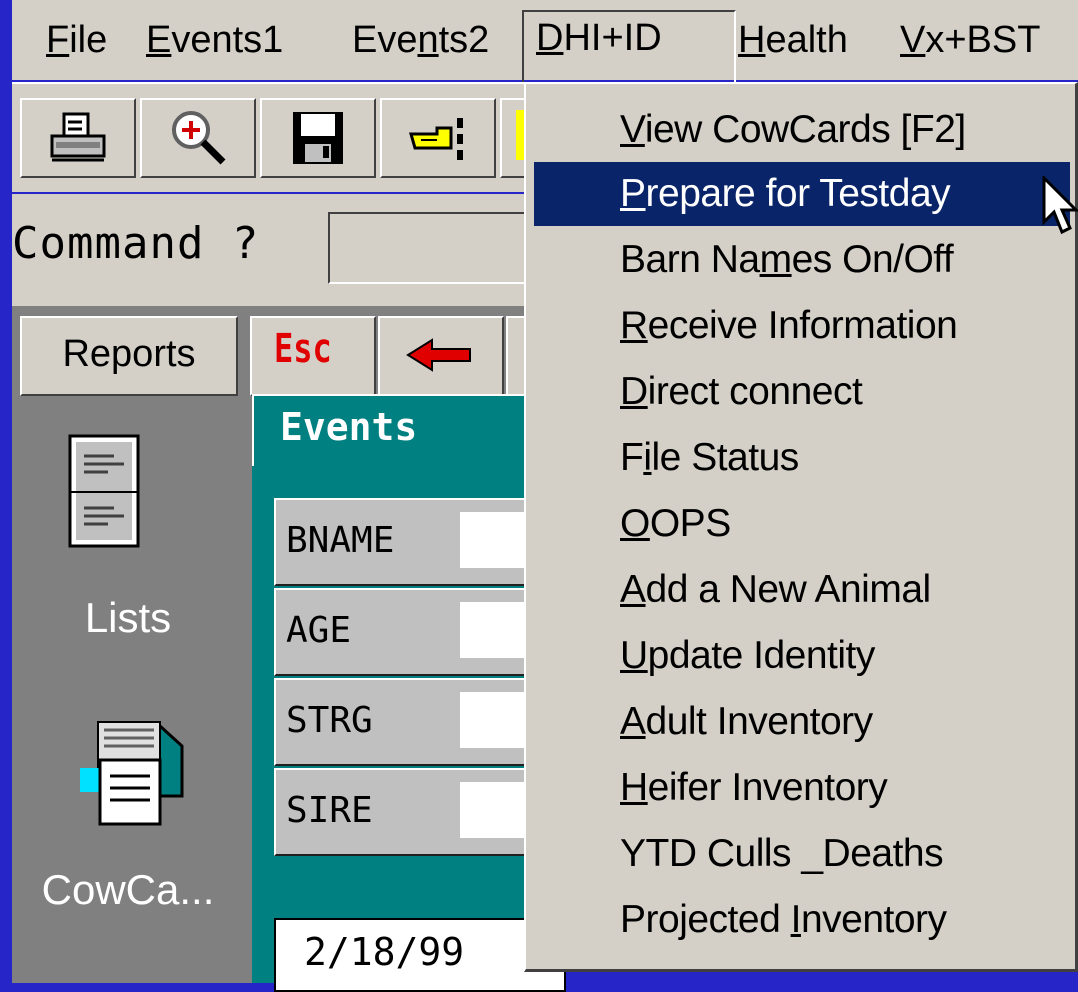 The width and height of the screenshot is (1078, 992). I want to click on printer-icon, so click(78, 137).